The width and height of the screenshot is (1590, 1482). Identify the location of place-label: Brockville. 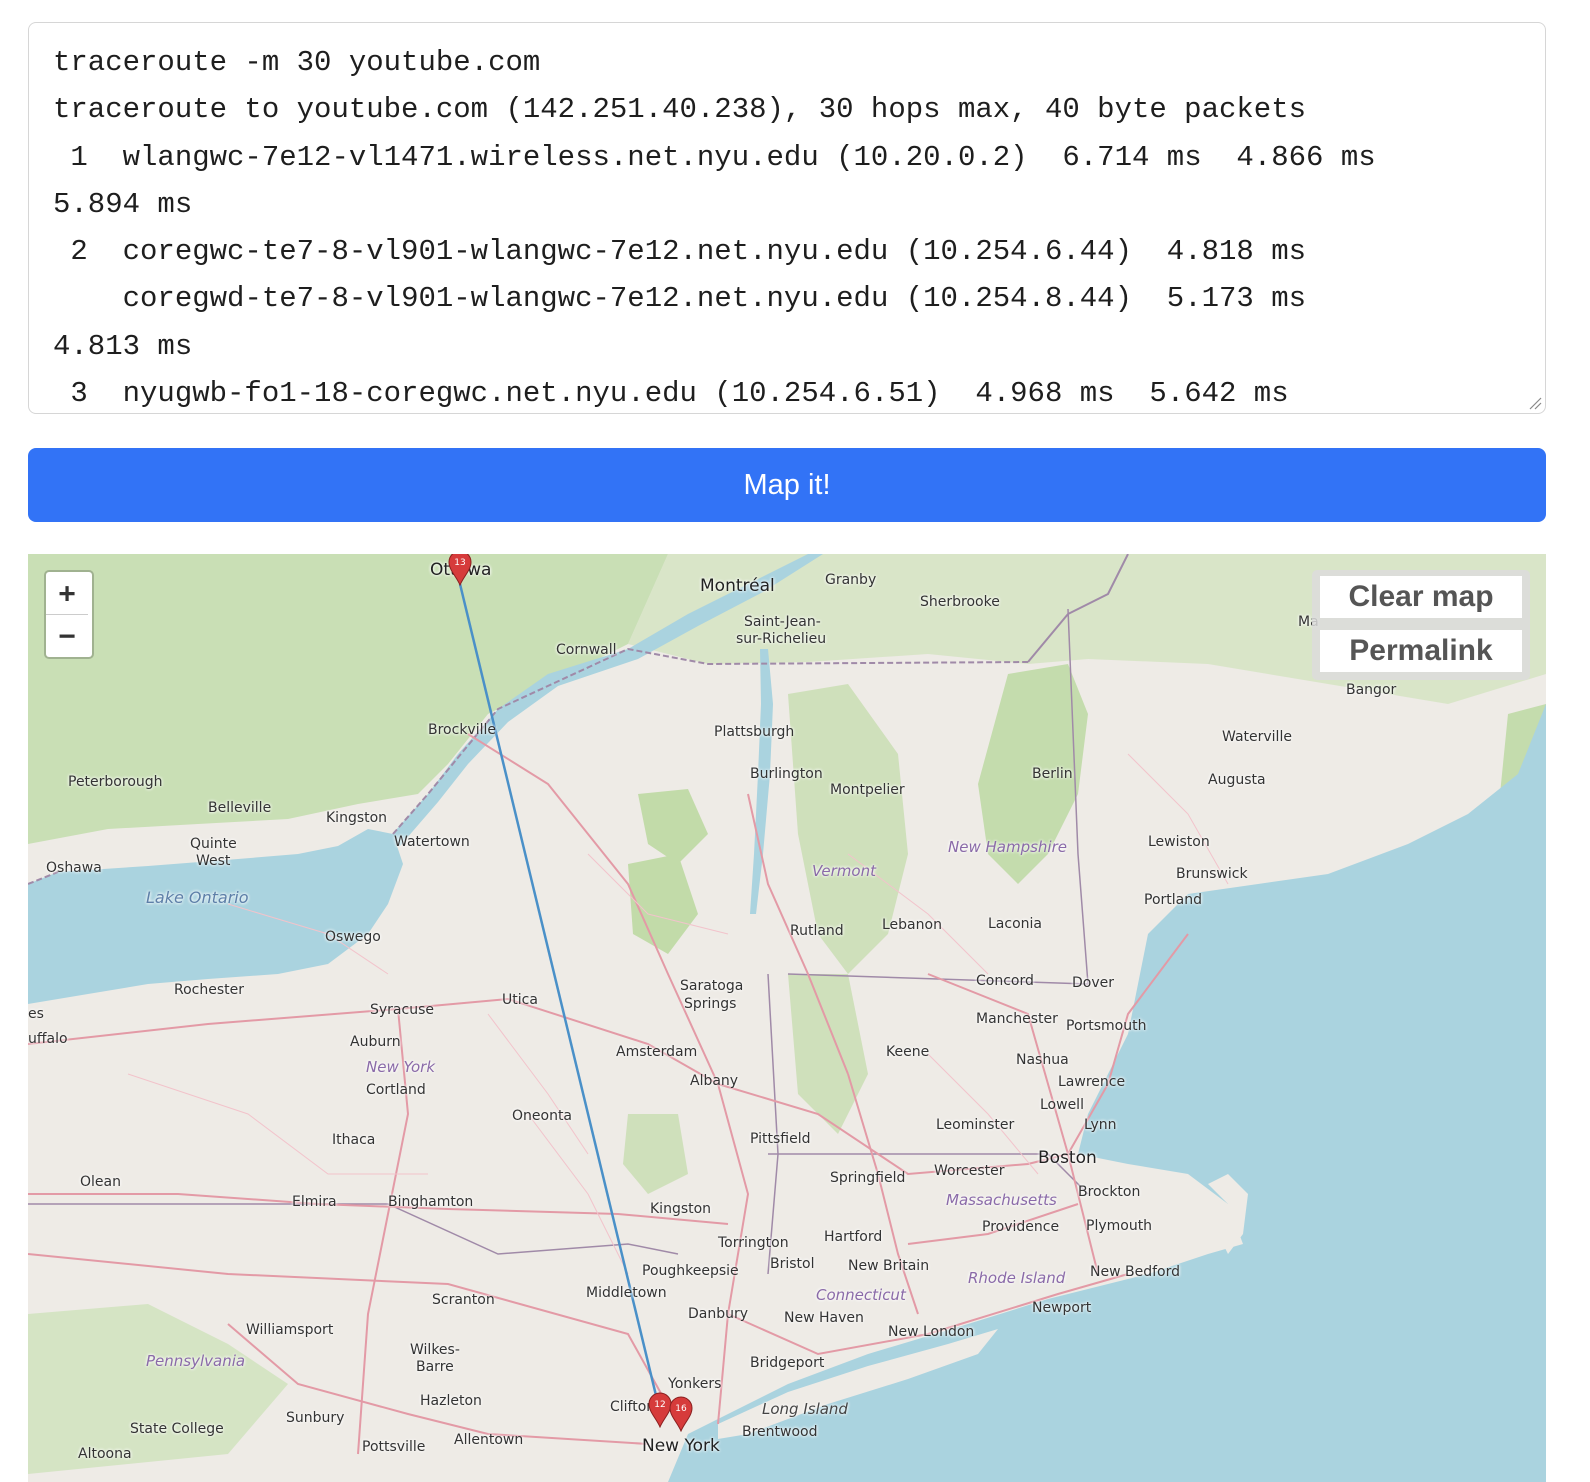
(462, 730).